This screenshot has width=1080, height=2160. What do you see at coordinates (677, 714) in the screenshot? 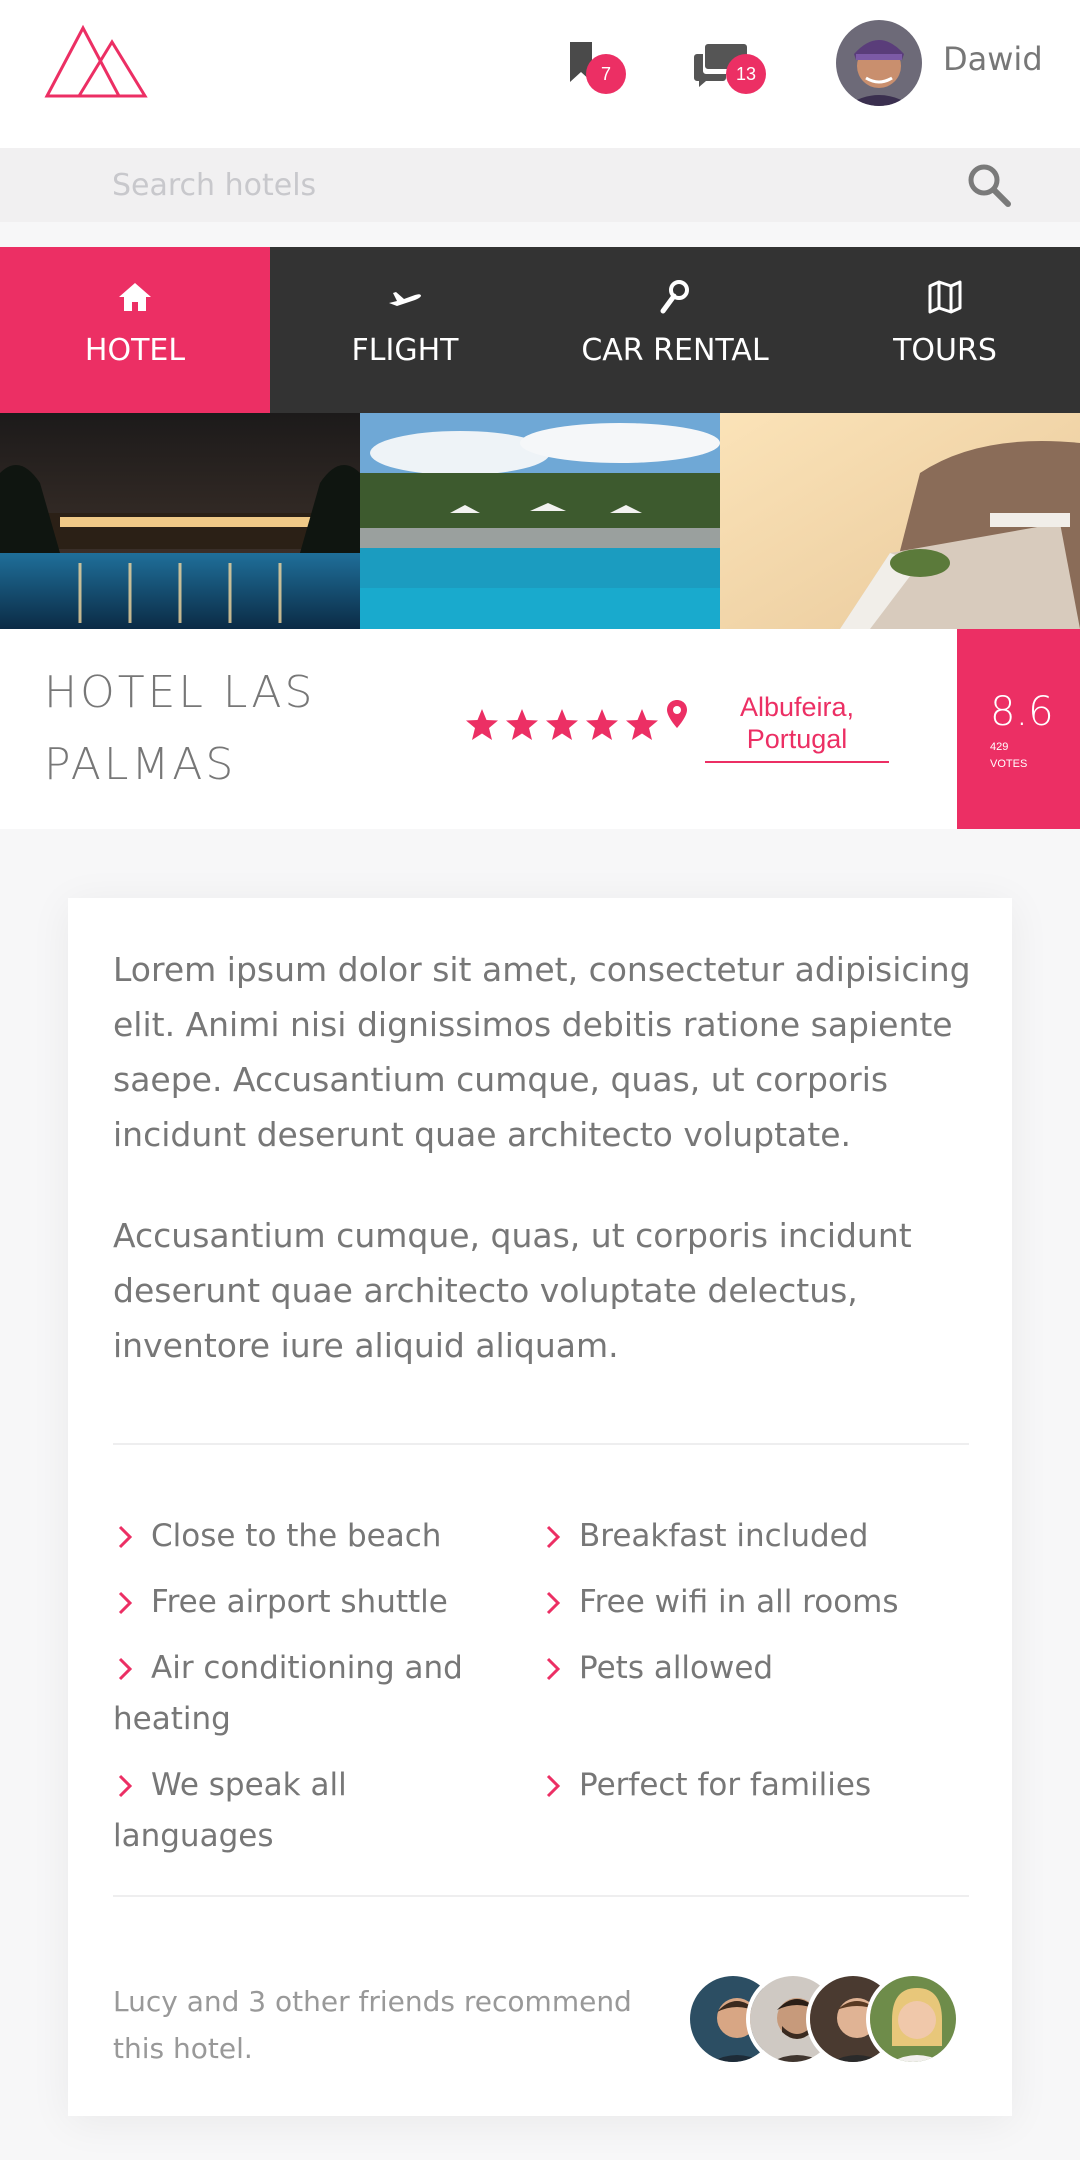
I see `location-pin-icon` at bounding box center [677, 714].